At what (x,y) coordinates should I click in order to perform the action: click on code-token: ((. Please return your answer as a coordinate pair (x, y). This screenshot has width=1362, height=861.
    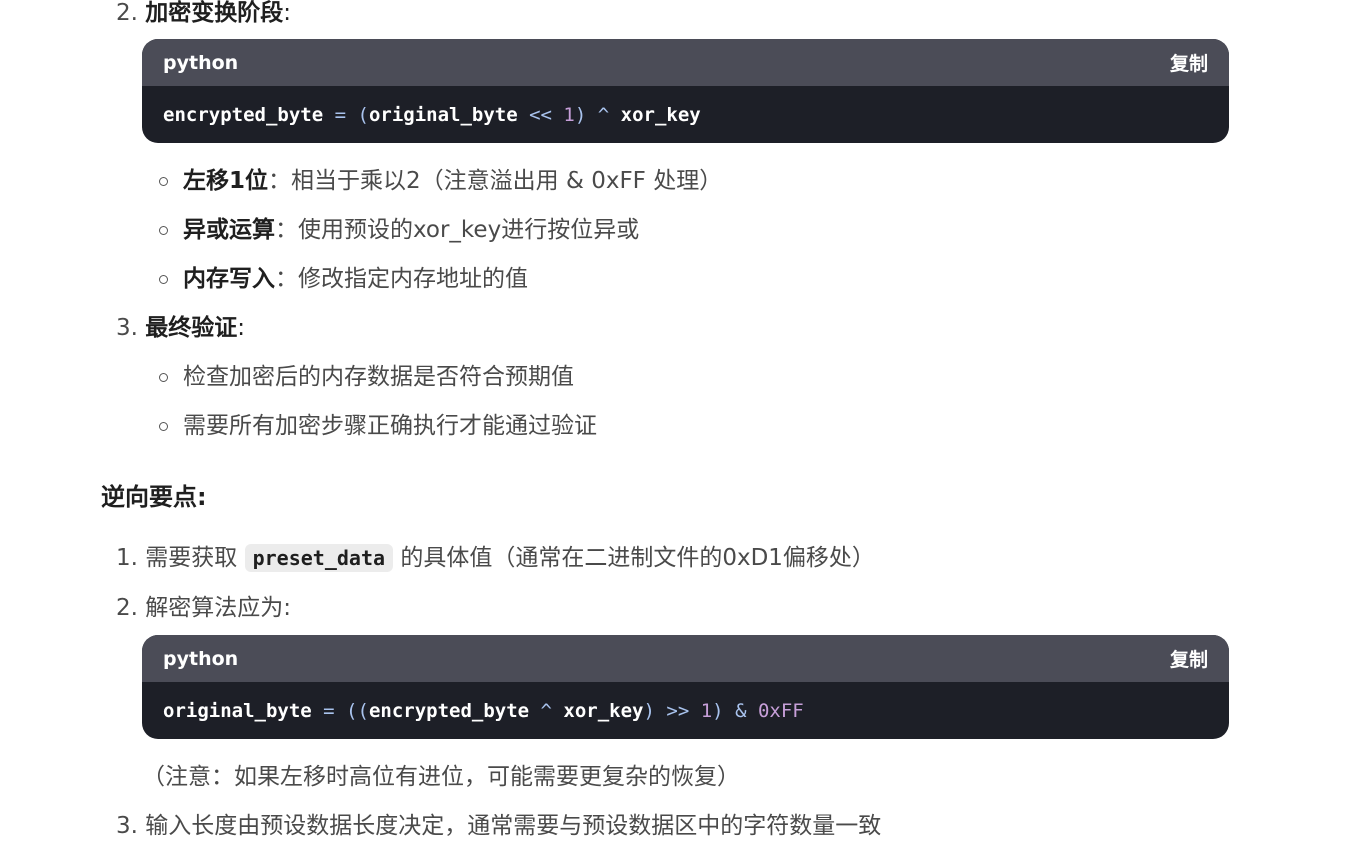
    Looking at the image, I should click on (357, 710).